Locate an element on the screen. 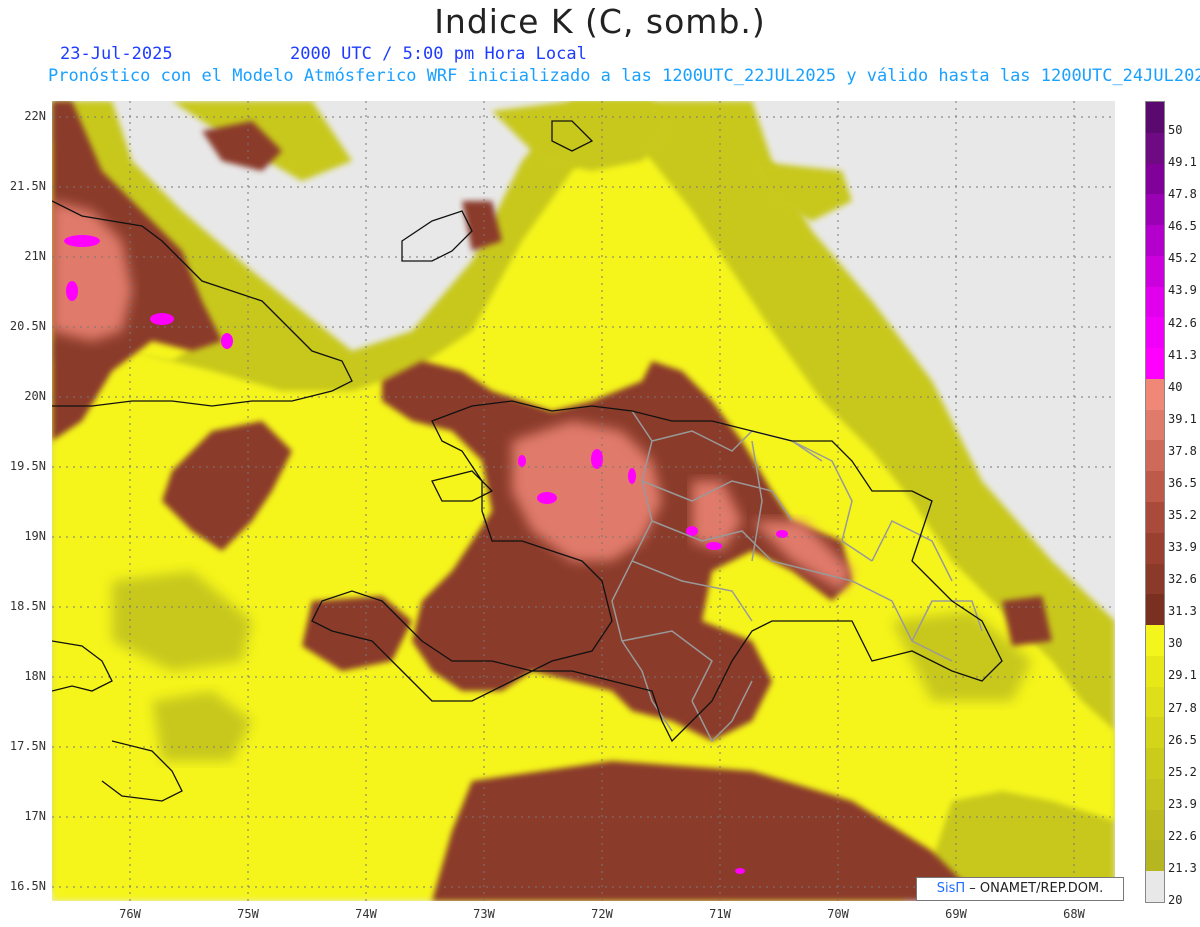 Image resolution: width=1200 pixels, height=927 pixels. colorbar-tick-label: 43.9 is located at coordinates (1182, 290).